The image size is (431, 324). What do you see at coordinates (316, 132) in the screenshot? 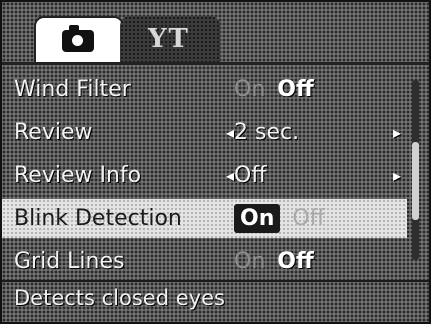
I see `value-selector: ◂ 2 sec. ▸` at bounding box center [316, 132].